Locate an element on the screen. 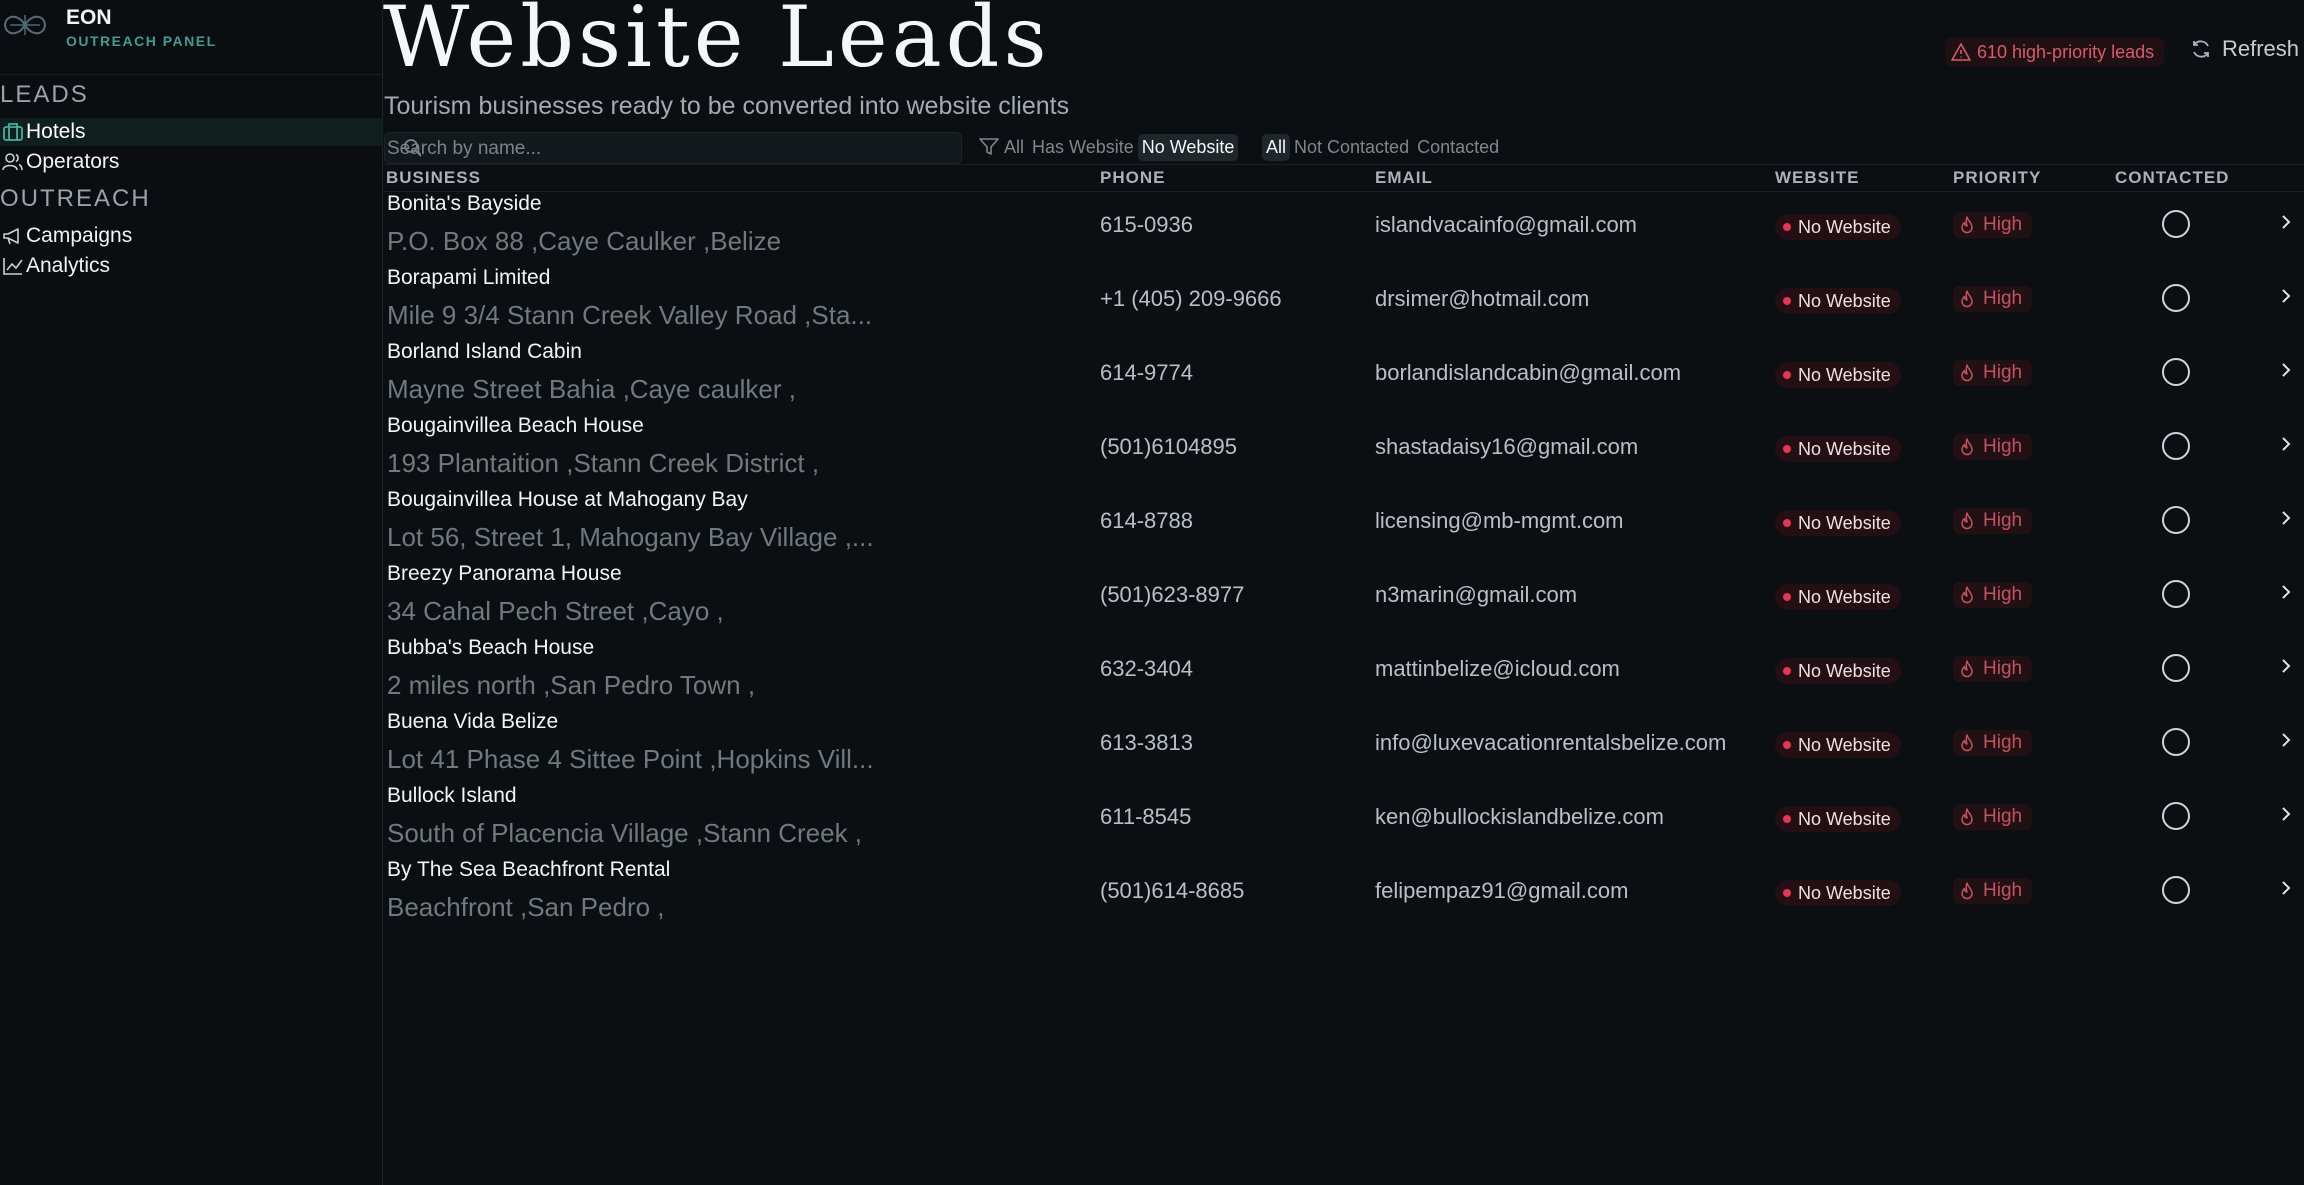 This screenshot has width=2304, height=1185. column-header-website: WEBSITE is located at coordinates (1817, 178).